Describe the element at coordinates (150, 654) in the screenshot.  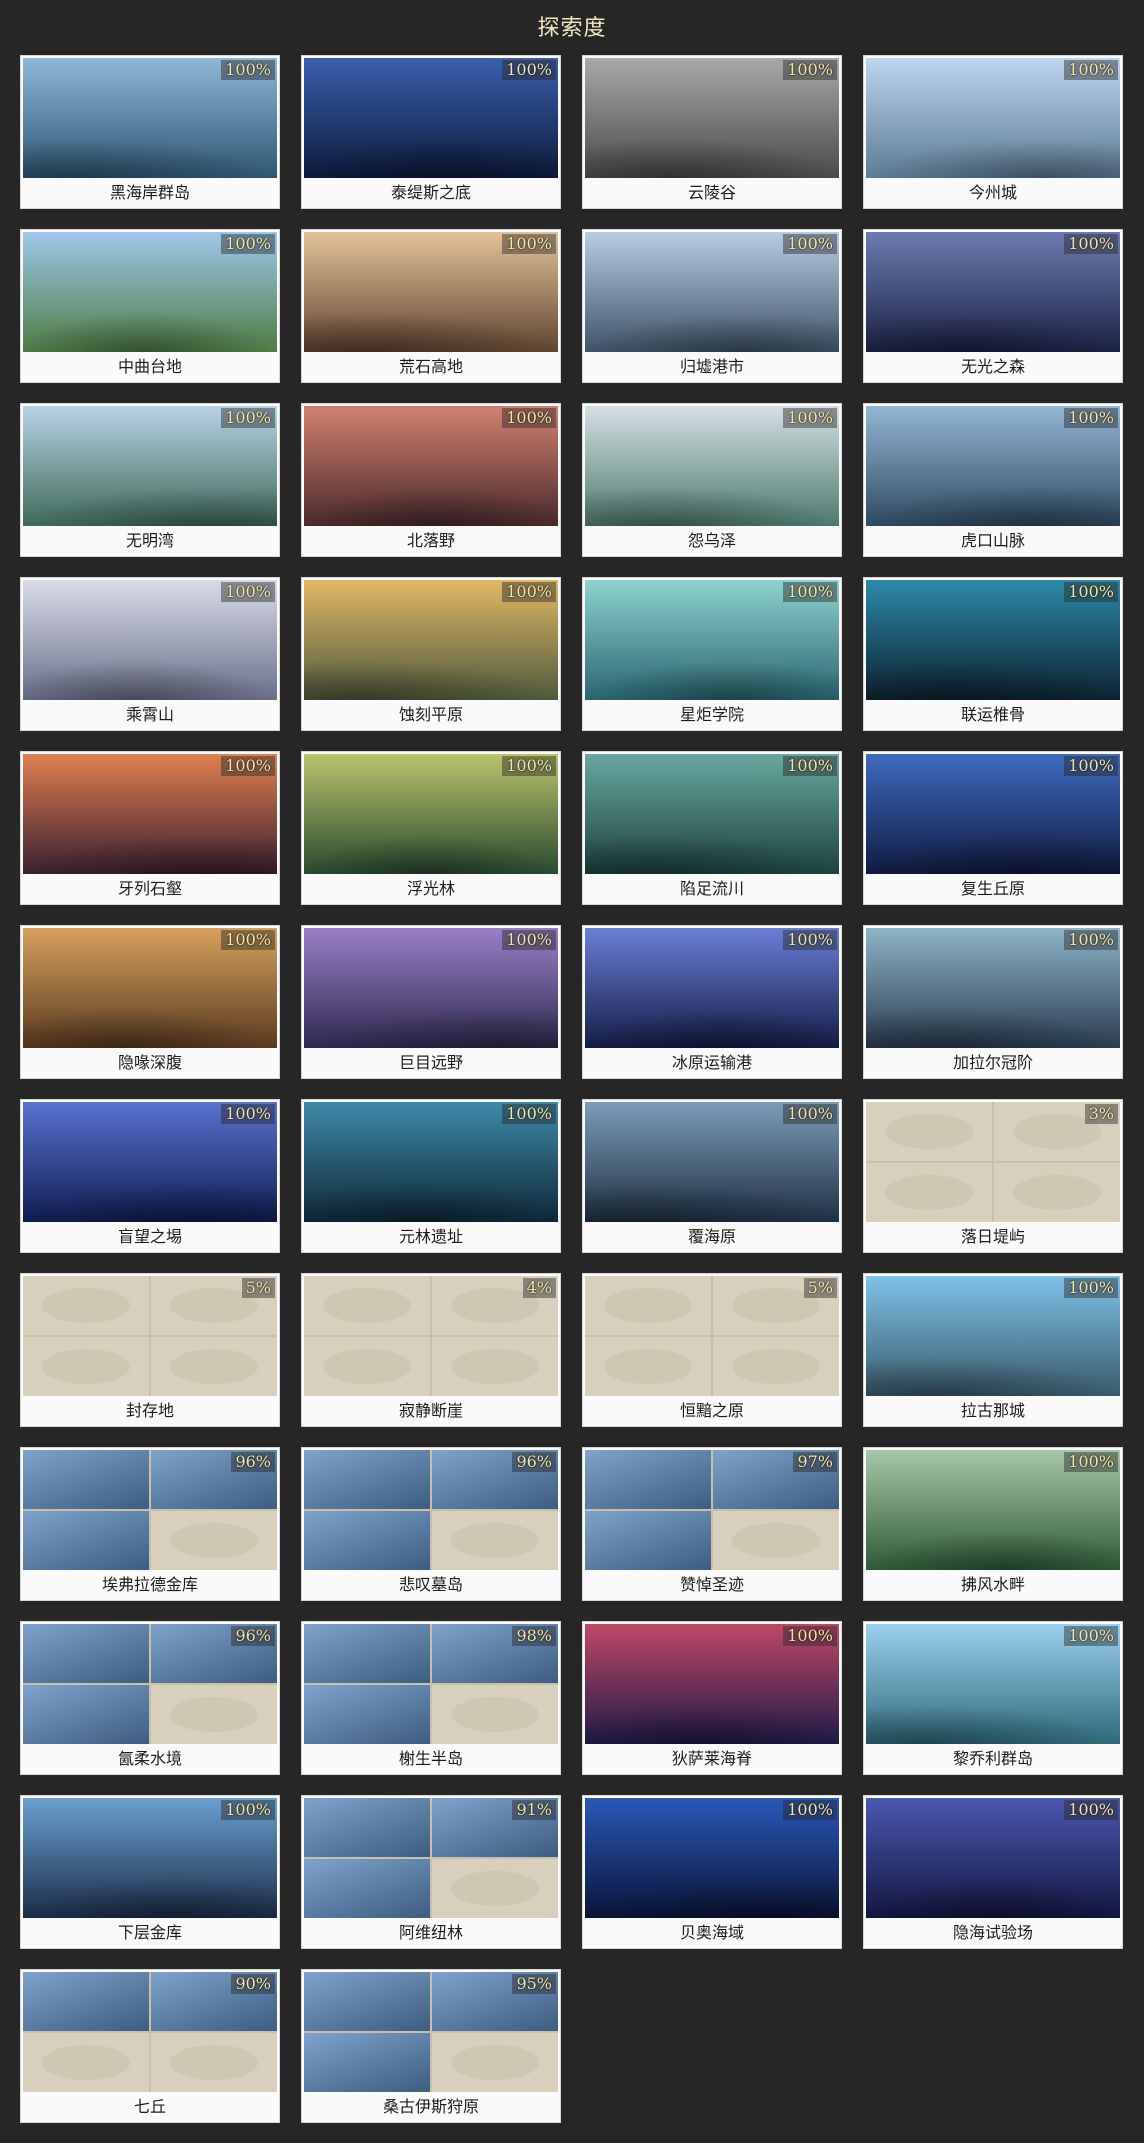
I see `region-card: 100% 乘霄山` at that location.